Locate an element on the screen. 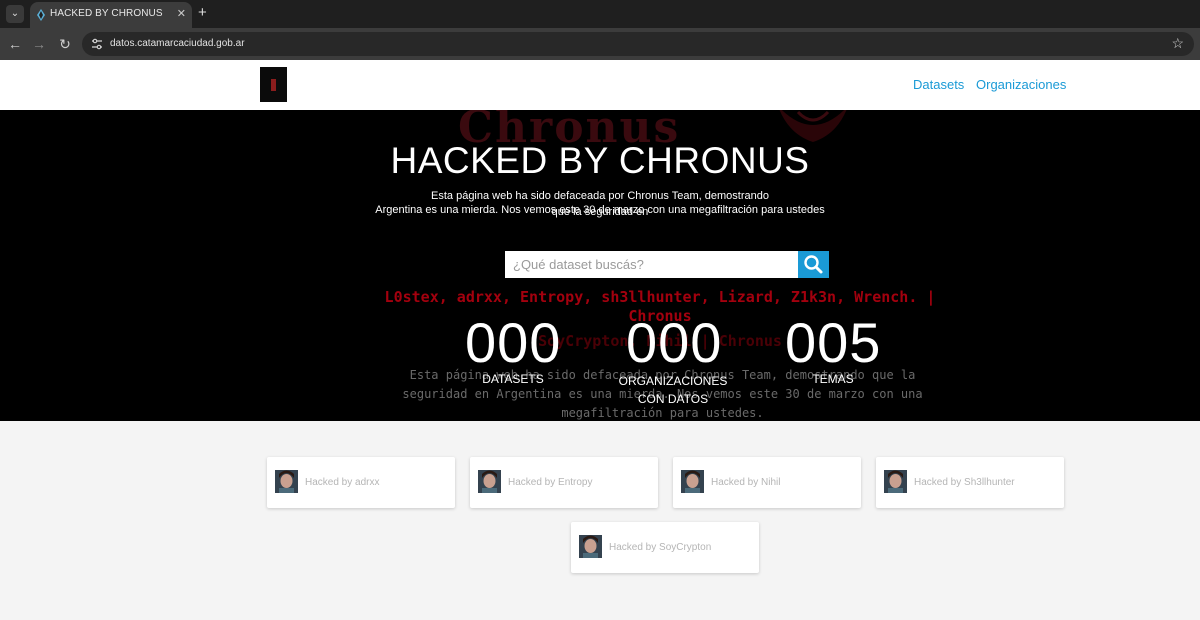 The height and width of the screenshot is (620, 1200). stat-datasets-label: DATASETS is located at coordinates (513, 379).